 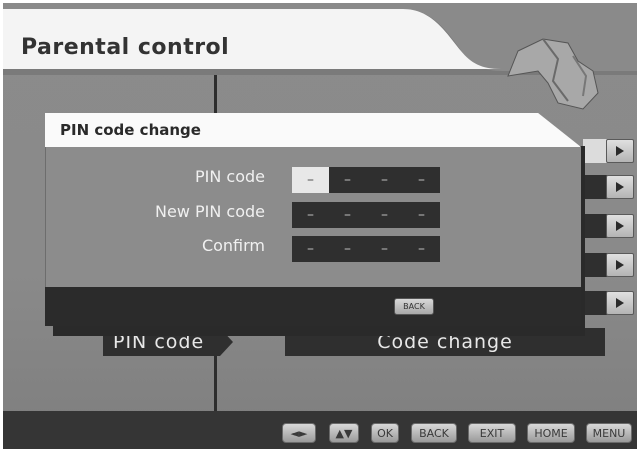 What do you see at coordinates (299, 433) in the screenshot?
I see `left-right-arrows-icon: ◄►` at bounding box center [299, 433].